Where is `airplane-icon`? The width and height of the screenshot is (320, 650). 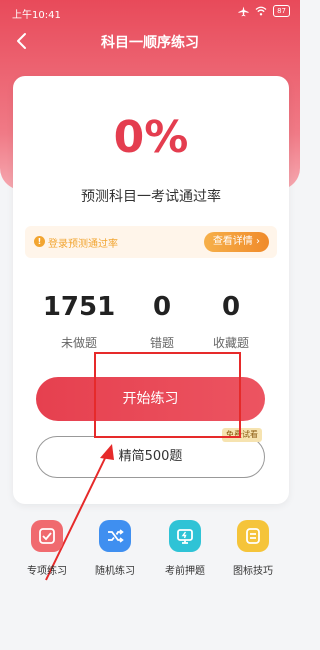 airplane-icon is located at coordinates (243, 10).